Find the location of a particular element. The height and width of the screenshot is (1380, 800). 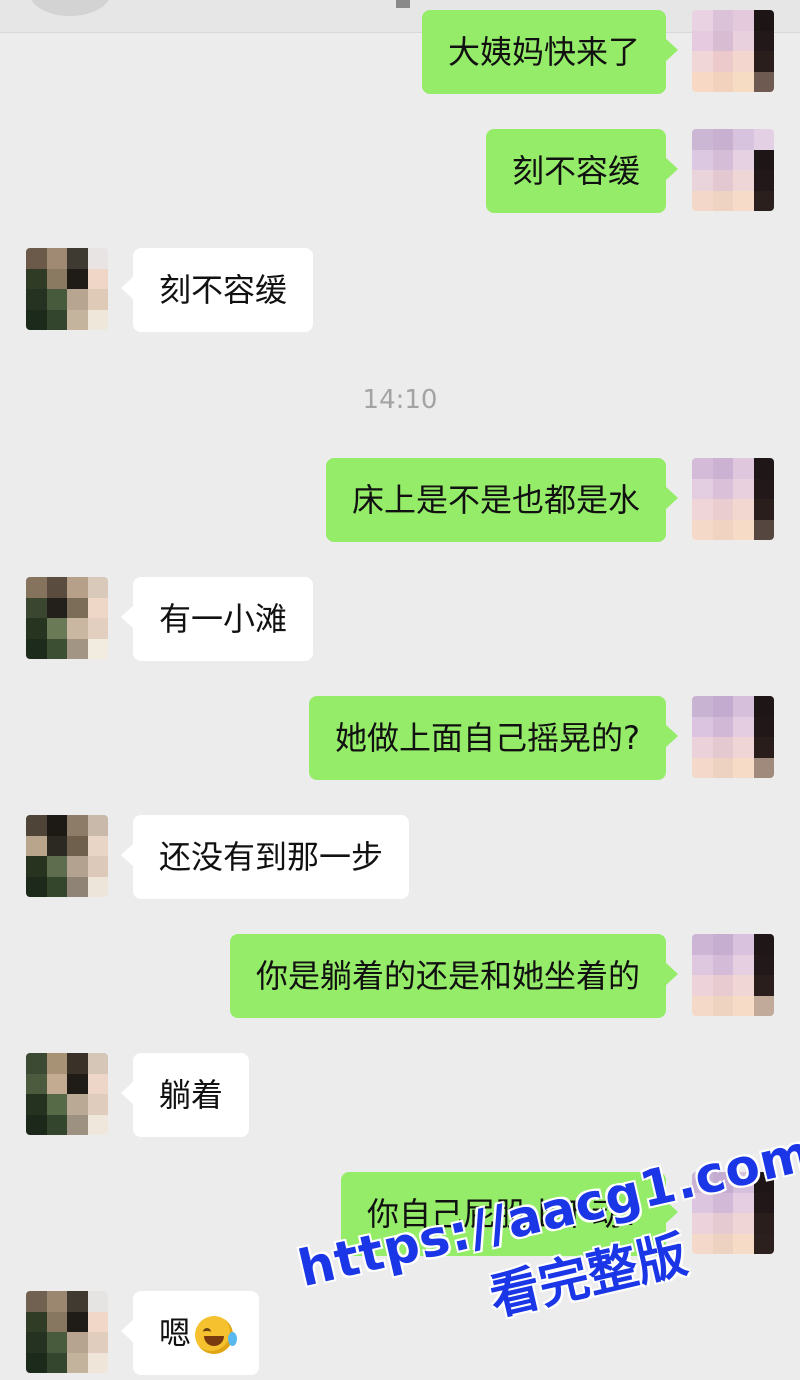

my-message-bubble: 刻不容缓 is located at coordinates (582, 171).